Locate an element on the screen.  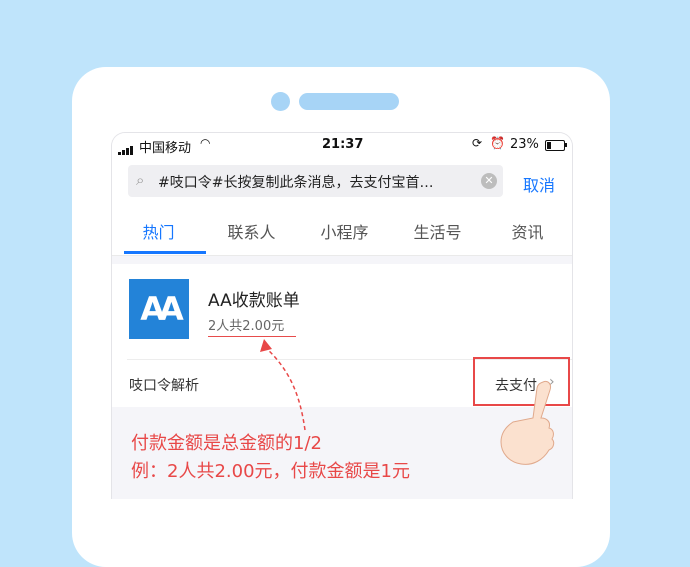
search-icon: ⌕ is located at coordinates (140, 180).